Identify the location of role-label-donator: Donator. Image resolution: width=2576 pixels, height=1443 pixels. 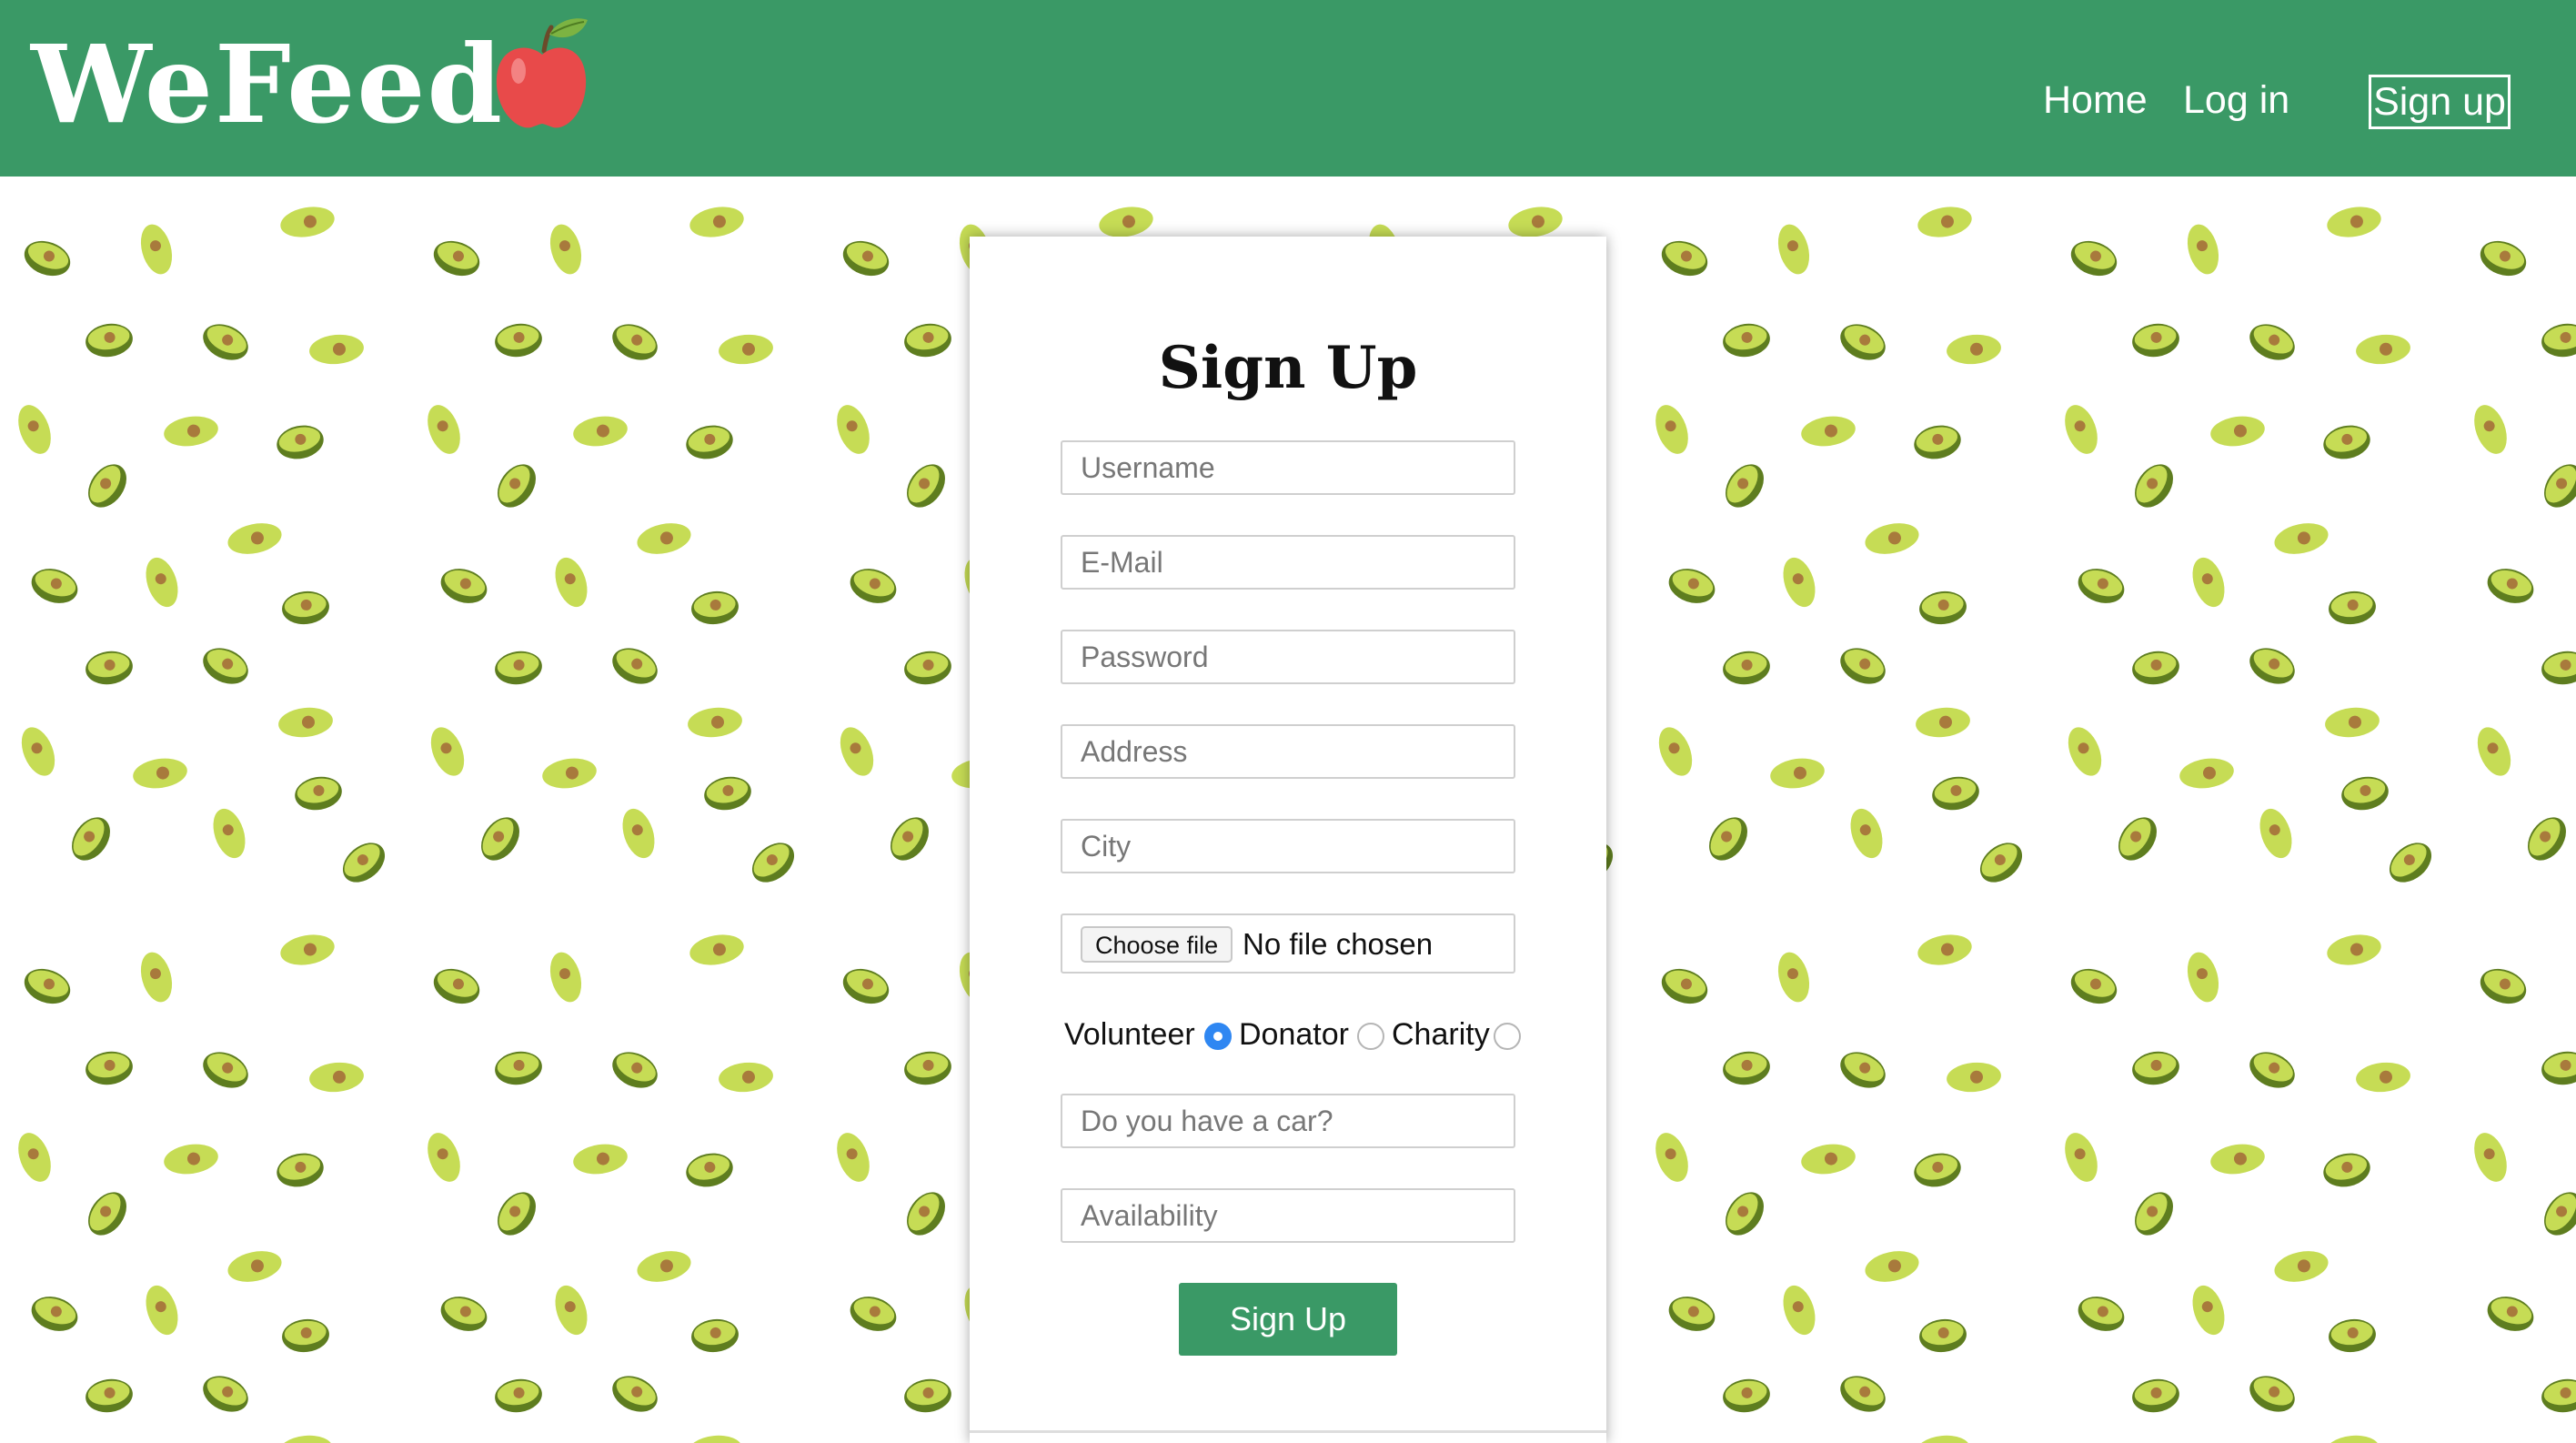
(1294, 1035).